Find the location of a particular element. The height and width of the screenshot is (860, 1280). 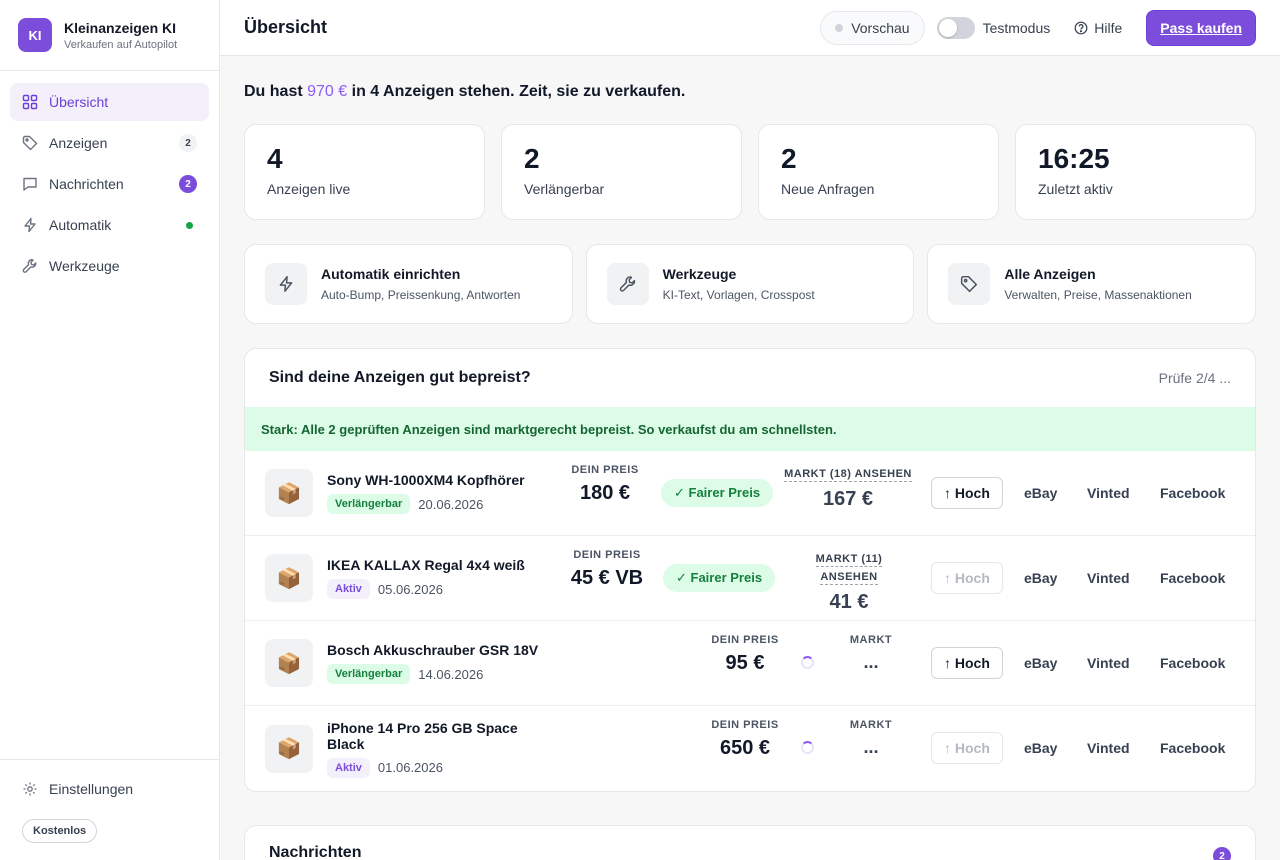

listing-title: Bosch Akkuschrauber GSR 18V is located at coordinates (442, 650).